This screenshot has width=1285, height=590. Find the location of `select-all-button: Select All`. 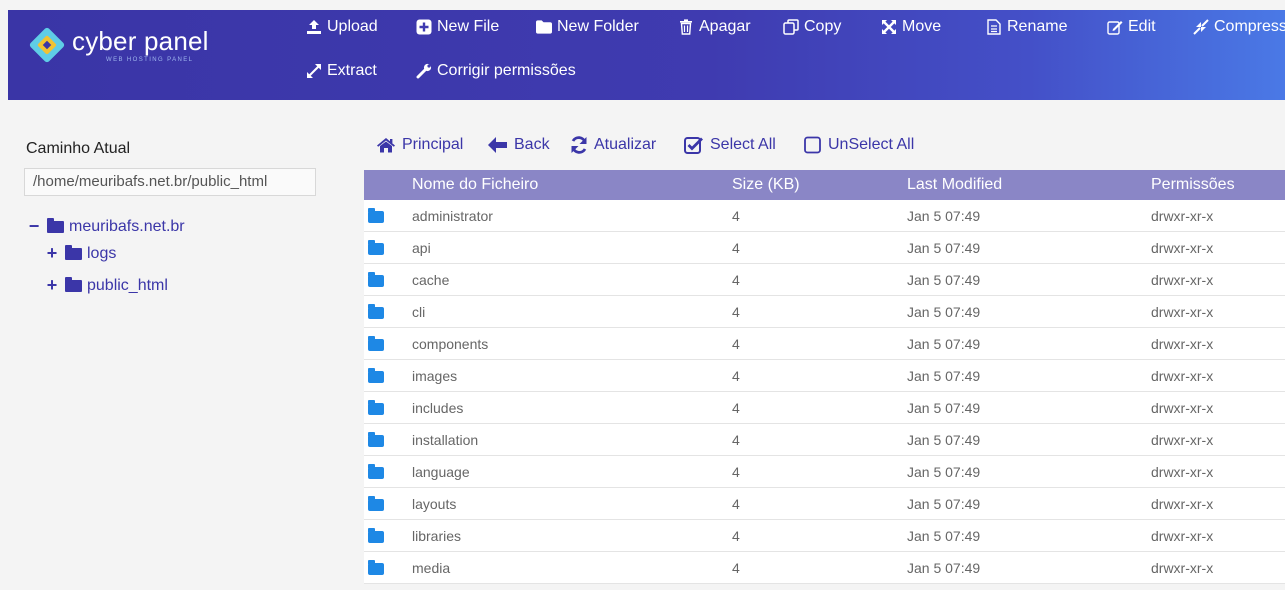

select-all-button: Select All is located at coordinates (730, 145).